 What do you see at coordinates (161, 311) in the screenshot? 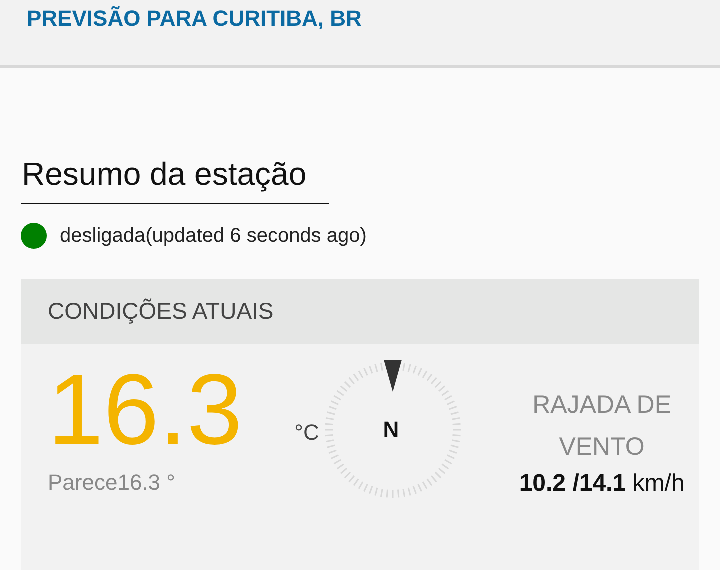
I see `card-title: CONDIÇÕES ATUAIS` at bounding box center [161, 311].